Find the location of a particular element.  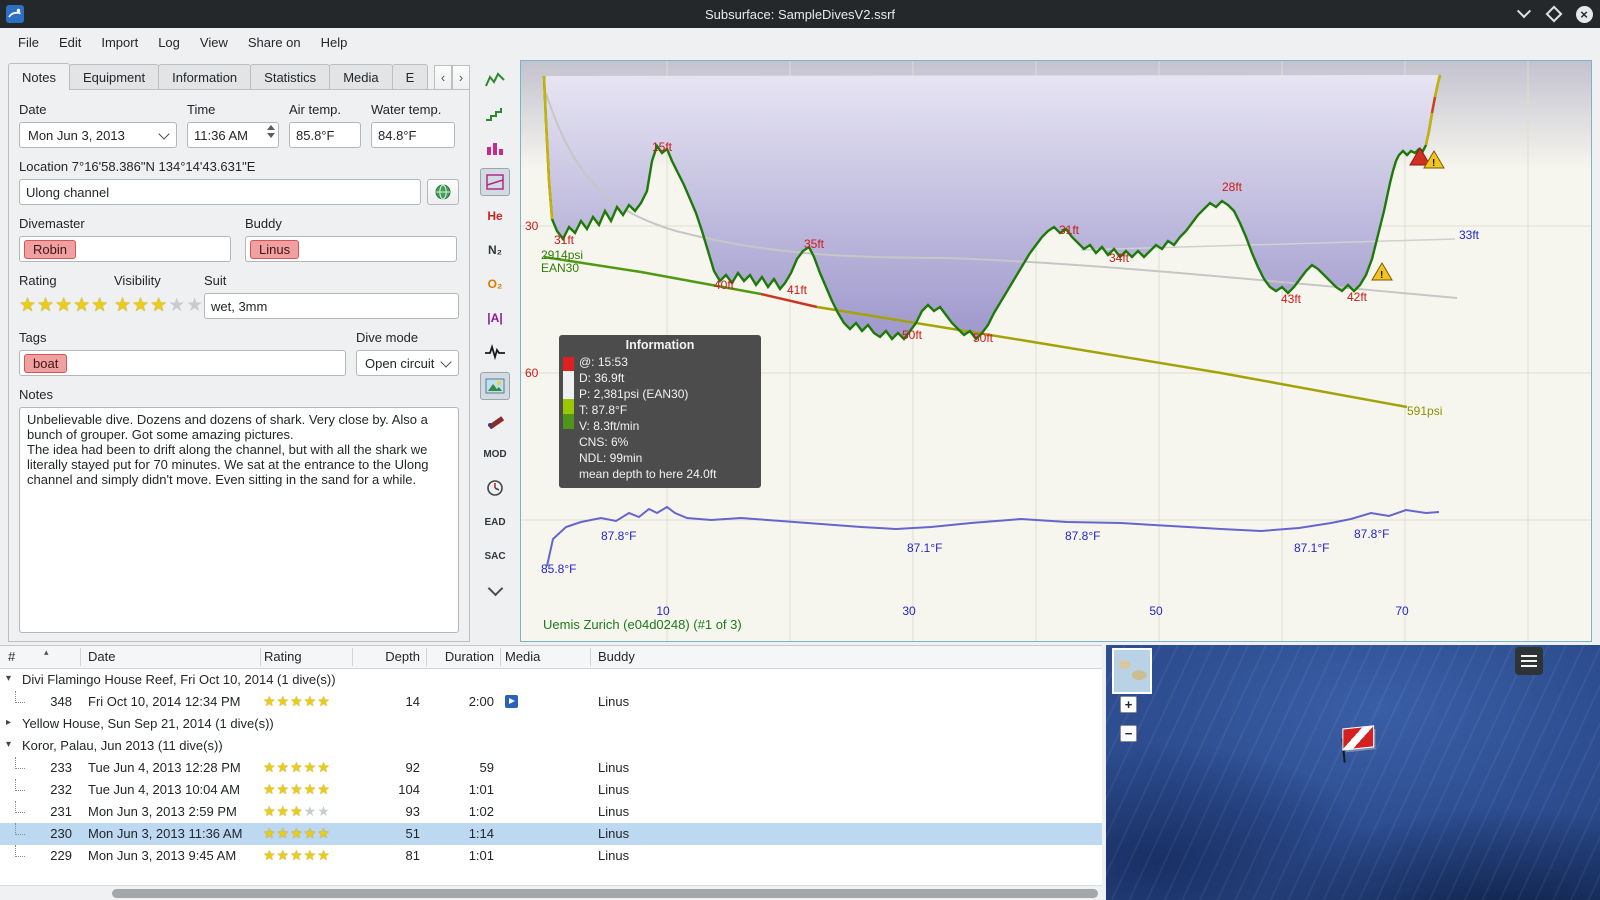

dive-depth: 51 is located at coordinates (412, 833).